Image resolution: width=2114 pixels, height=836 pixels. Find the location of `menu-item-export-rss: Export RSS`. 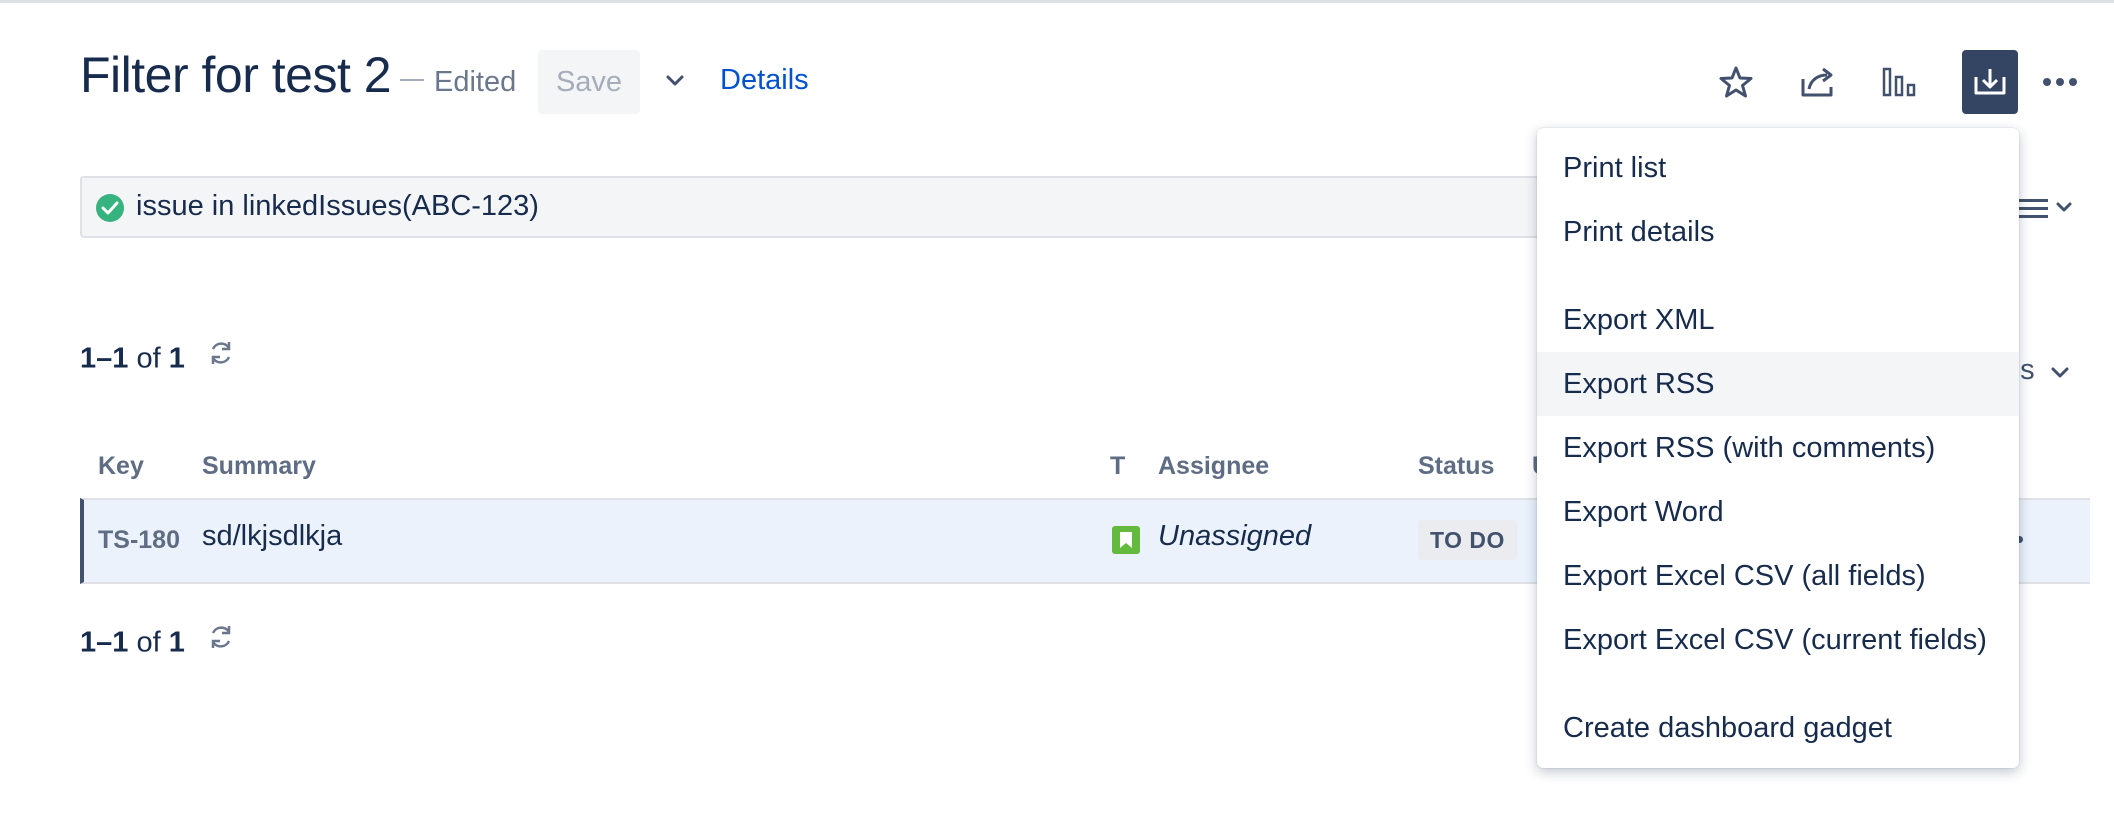

menu-item-export-rss: Export RSS is located at coordinates (1778, 384).